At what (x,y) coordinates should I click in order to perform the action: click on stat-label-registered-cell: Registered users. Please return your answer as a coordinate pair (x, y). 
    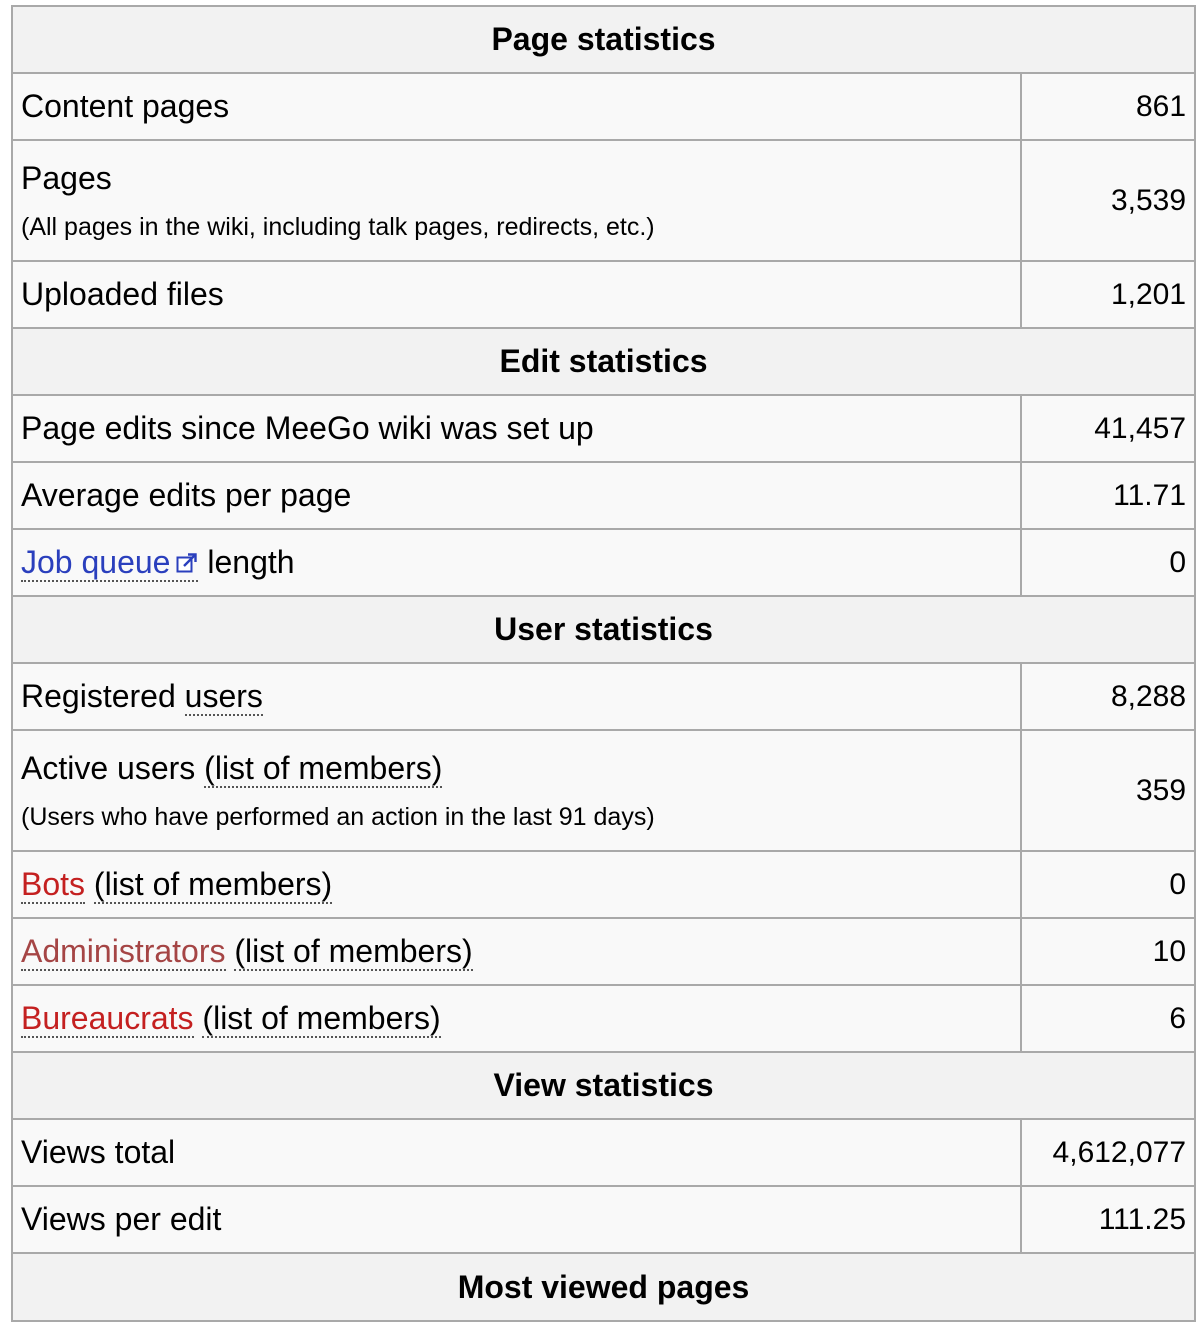
    Looking at the image, I should click on (516, 696).